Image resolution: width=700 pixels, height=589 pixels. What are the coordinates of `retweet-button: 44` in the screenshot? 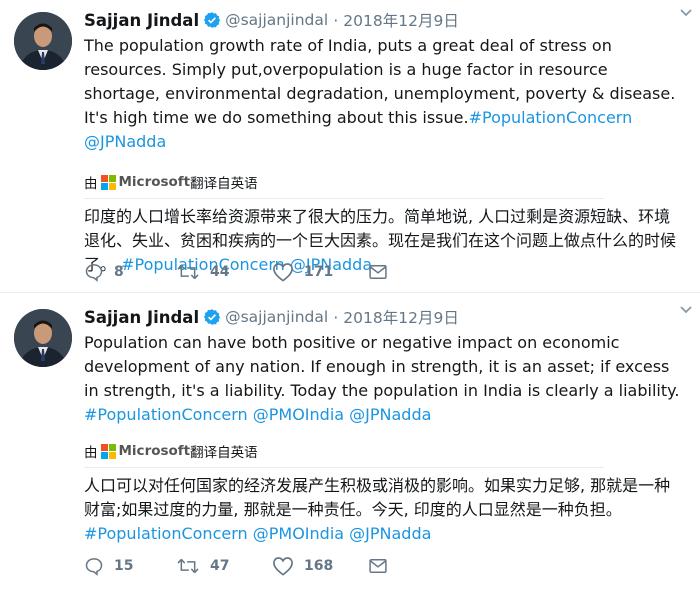 It's located at (224, 272).